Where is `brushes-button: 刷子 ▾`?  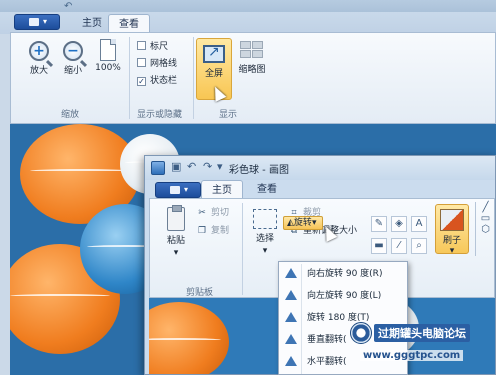
brushes-button: 刷子 ▾ is located at coordinates (452, 230).